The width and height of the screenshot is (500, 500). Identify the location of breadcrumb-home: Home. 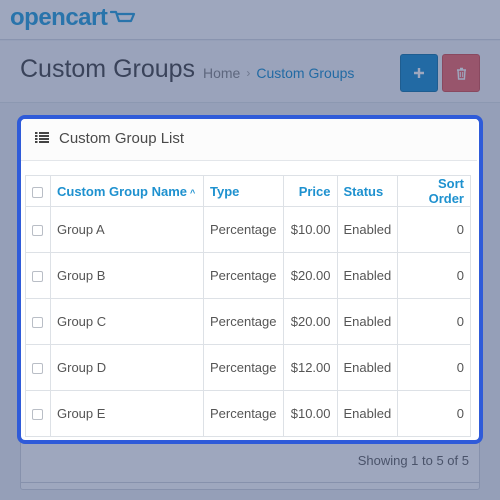
(221, 73).